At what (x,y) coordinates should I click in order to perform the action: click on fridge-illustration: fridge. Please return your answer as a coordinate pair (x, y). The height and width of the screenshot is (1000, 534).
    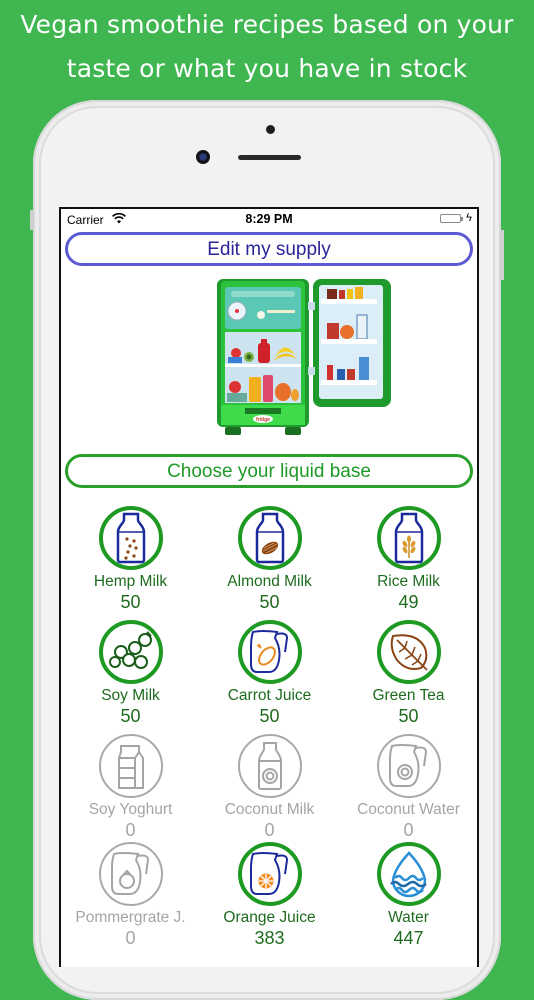
    Looking at the image, I should click on (305, 359).